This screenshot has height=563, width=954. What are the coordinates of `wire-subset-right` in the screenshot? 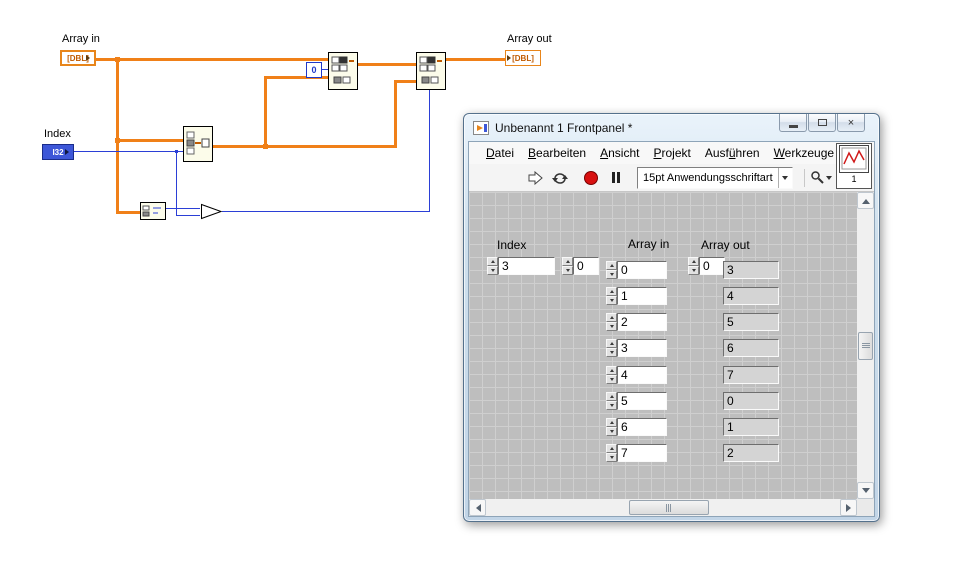 It's located at (330, 146).